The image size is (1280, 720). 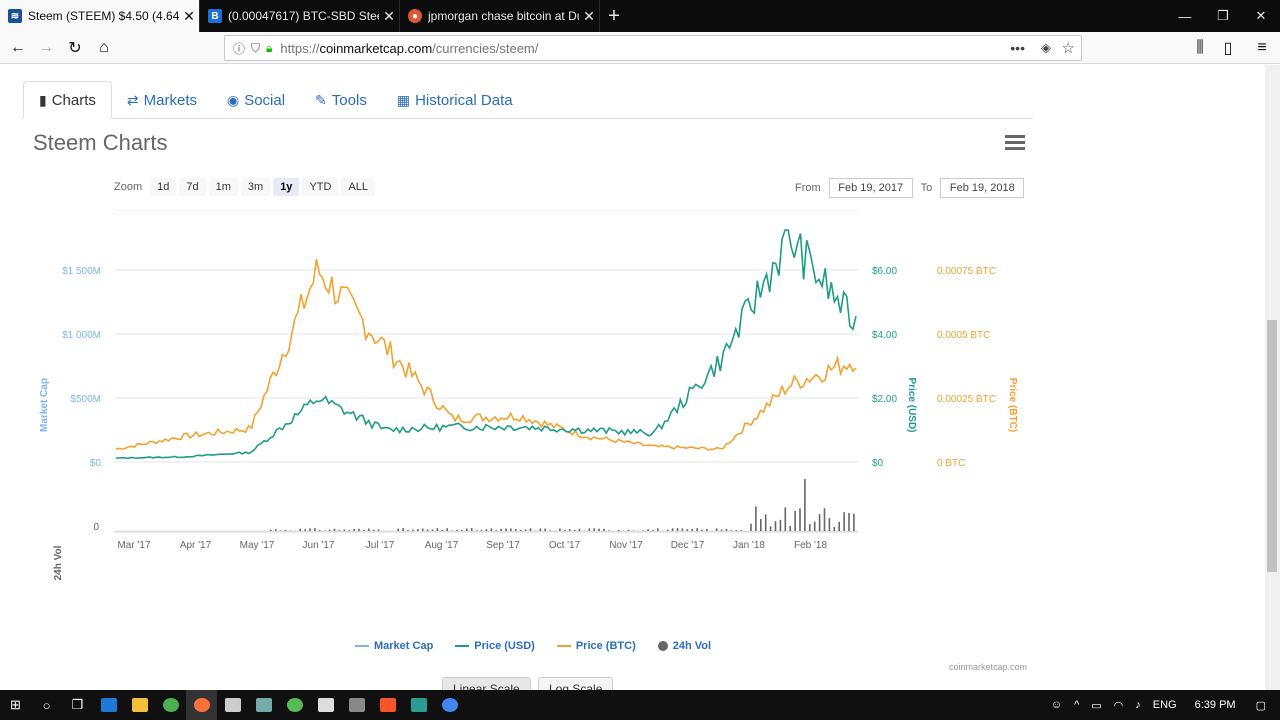 I want to click on volume-icon: ♪, so click(x=1138, y=705).